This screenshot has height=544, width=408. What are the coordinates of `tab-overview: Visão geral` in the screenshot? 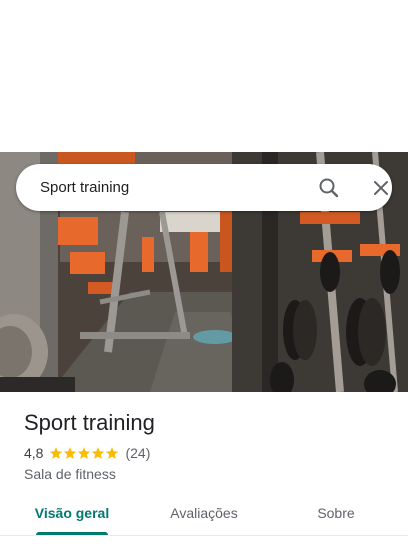 It's located at (72, 515).